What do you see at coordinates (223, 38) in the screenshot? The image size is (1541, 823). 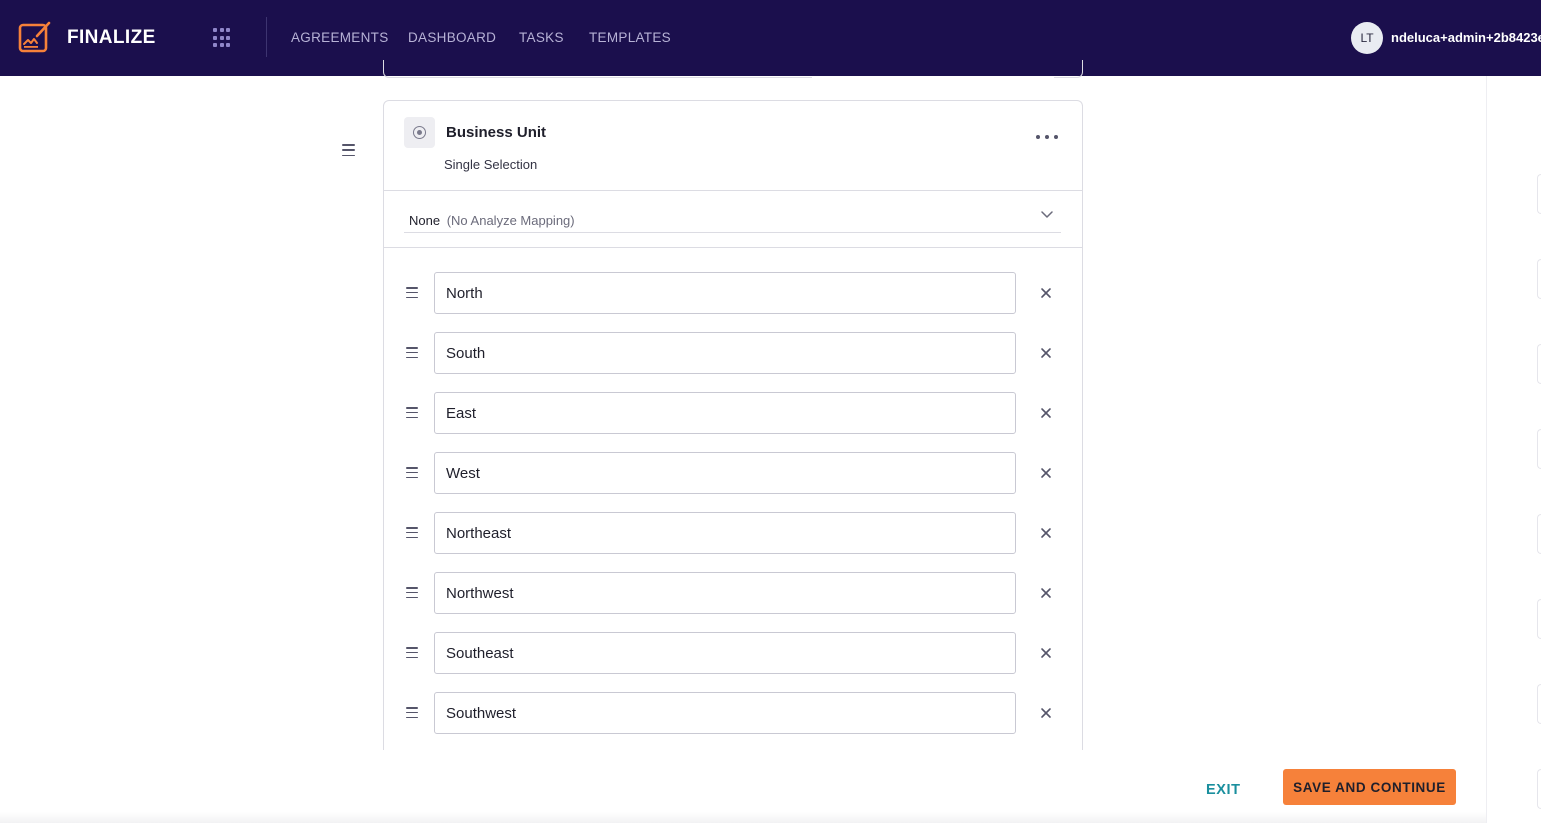 I see `apps-grid-icon` at bounding box center [223, 38].